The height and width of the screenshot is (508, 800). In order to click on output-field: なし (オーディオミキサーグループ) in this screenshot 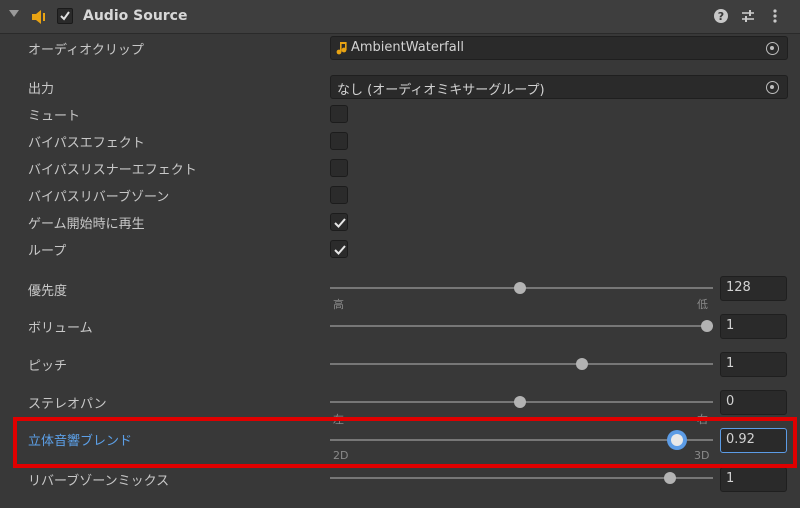, I will do `click(559, 87)`.